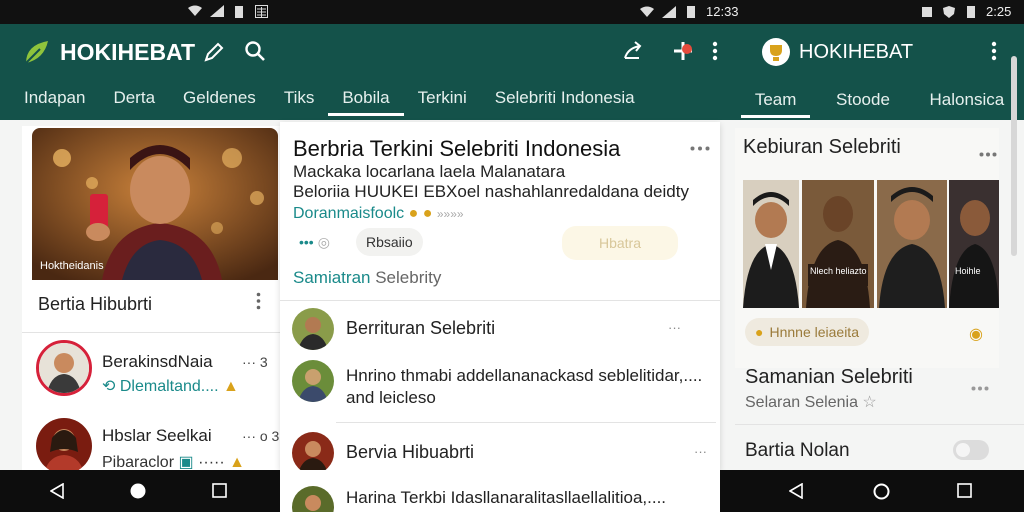 The width and height of the screenshot is (1024, 512). Describe the element at coordinates (456, 149) in the screenshot. I see `article-headline: Berbria Terkini Selebriti Indonesia` at that location.